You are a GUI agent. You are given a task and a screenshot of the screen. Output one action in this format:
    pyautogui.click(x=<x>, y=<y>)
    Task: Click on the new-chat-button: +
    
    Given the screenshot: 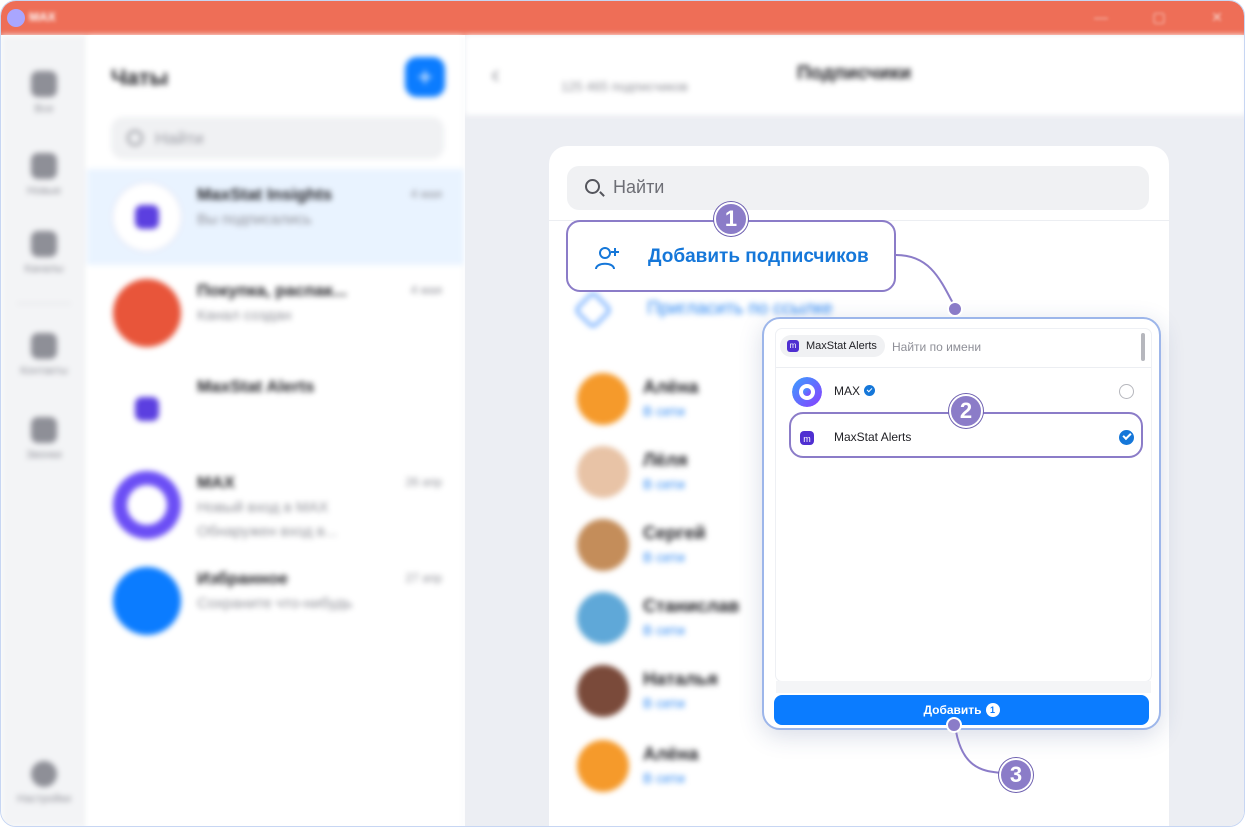 What is the action you would take?
    pyautogui.click(x=425, y=77)
    